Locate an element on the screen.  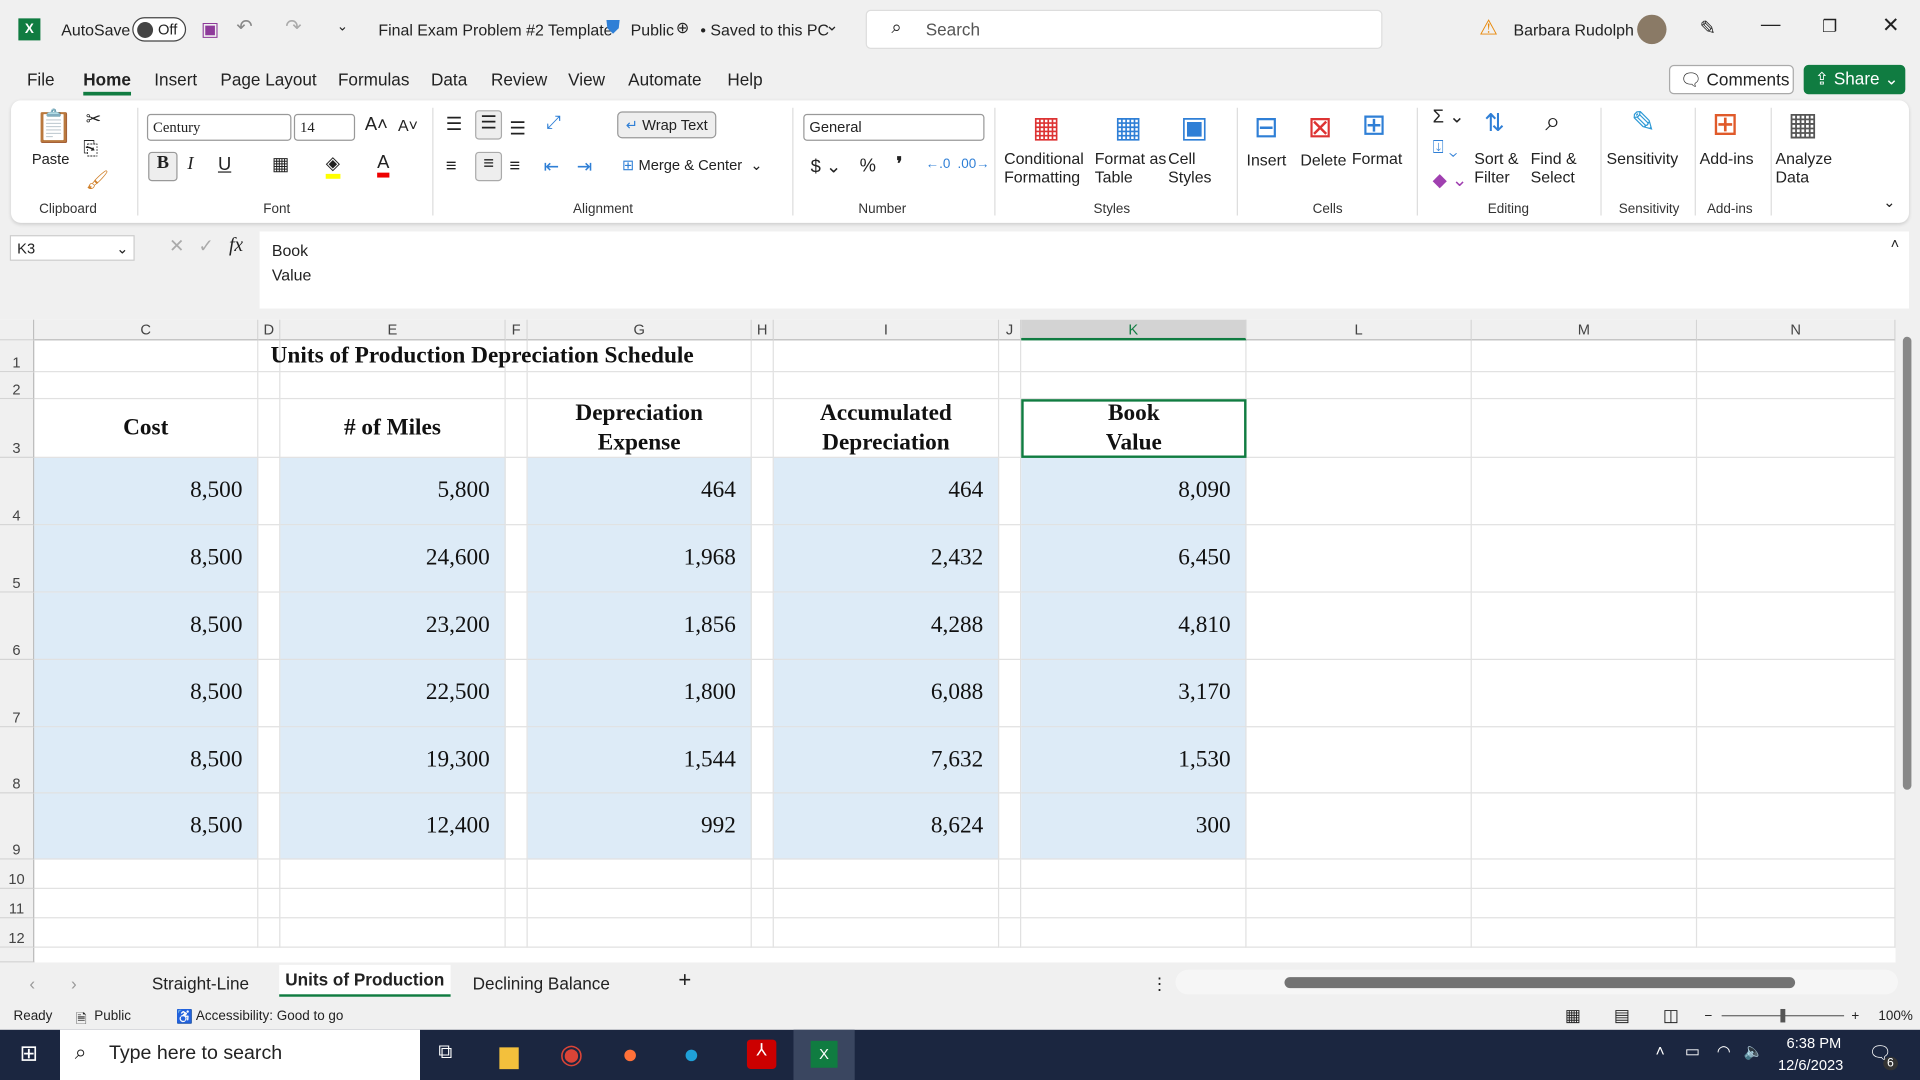
cell-L2 is located at coordinates (1359, 386).